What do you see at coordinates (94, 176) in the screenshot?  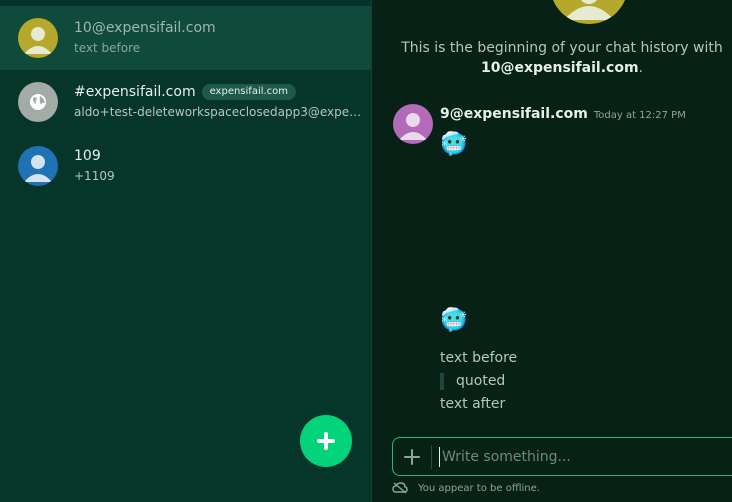 I see `chat-row-subtitle: +1109` at bounding box center [94, 176].